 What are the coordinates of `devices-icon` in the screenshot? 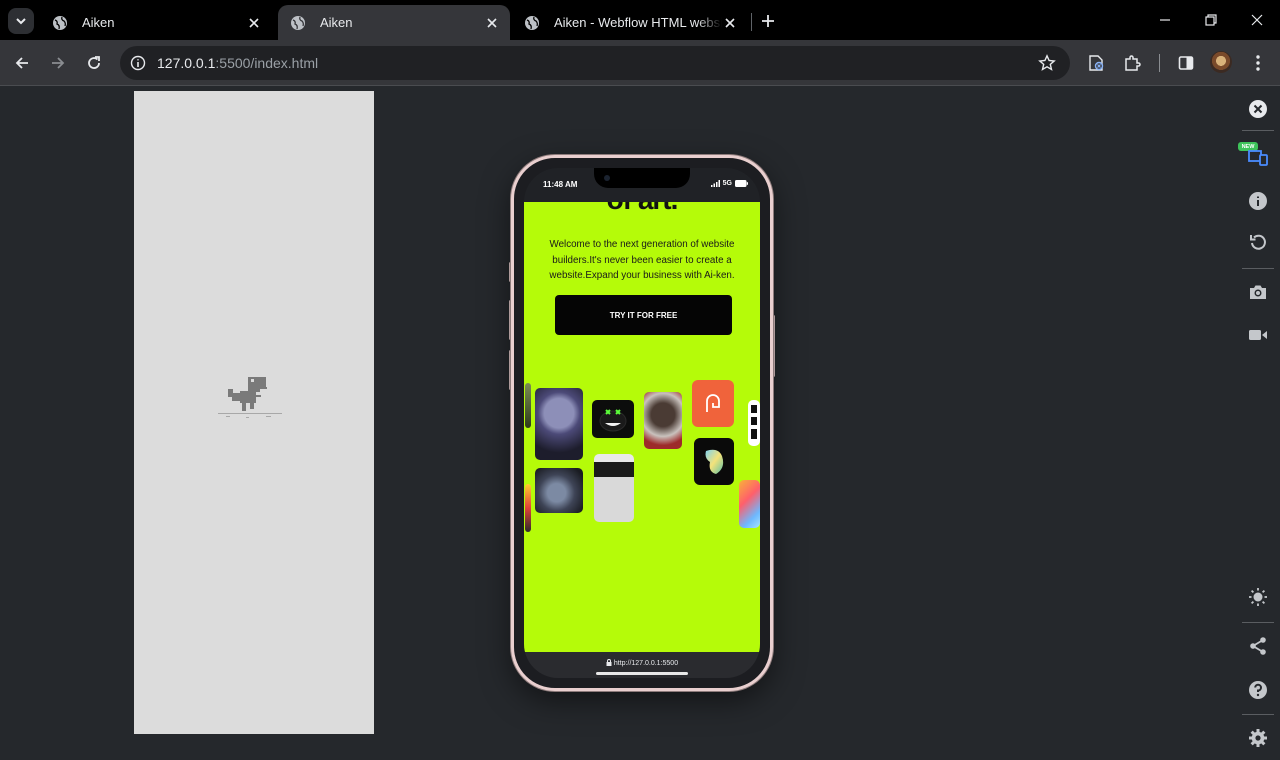 It's located at (1258, 158).